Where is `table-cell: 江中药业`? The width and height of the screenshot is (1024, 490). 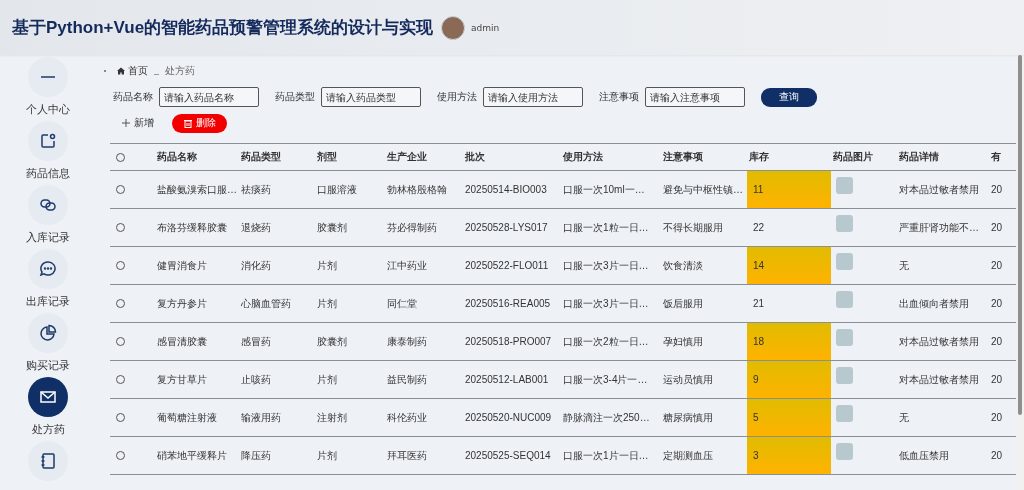
table-cell: 江中药业 is located at coordinates (407, 265).